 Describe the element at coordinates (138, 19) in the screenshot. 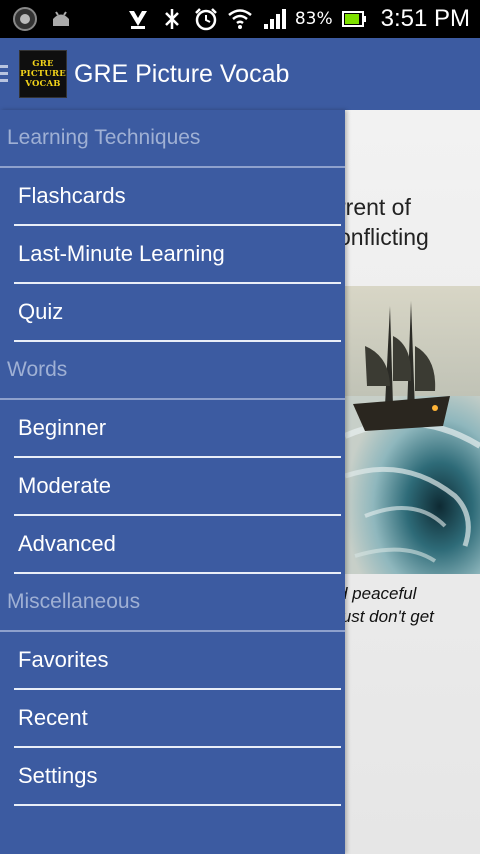

I see `download-icon` at that location.